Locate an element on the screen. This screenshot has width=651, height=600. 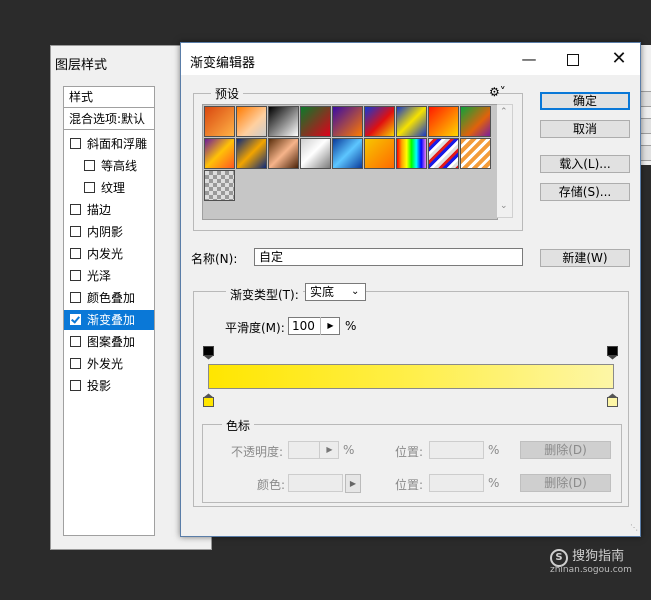
layer-style-item: 颜色叠加 is located at coordinates (109, 298).